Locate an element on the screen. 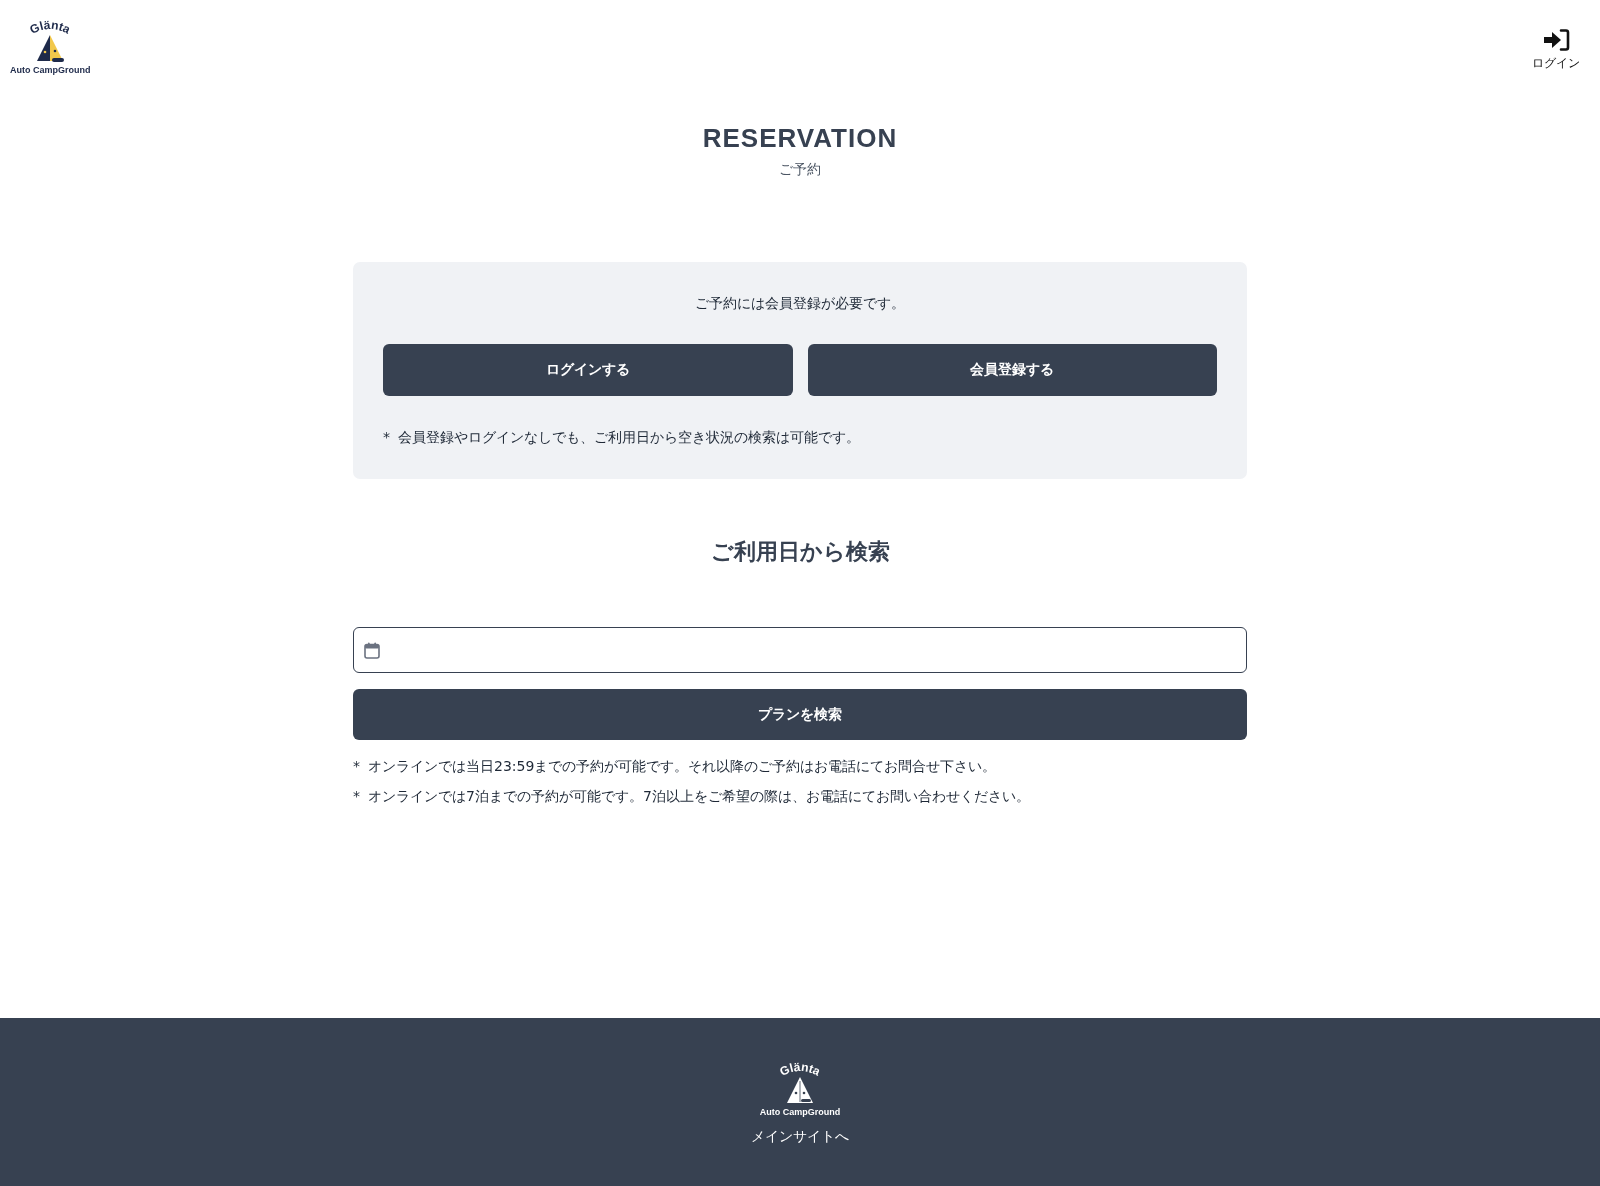 The height and width of the screenshot is (1186, 1600). note-text: オンラインでは当日23:59までの予約が可能です。それ以降のご予約はお電話にてお問合せ下さい。 is located at coordinates (682, 766).